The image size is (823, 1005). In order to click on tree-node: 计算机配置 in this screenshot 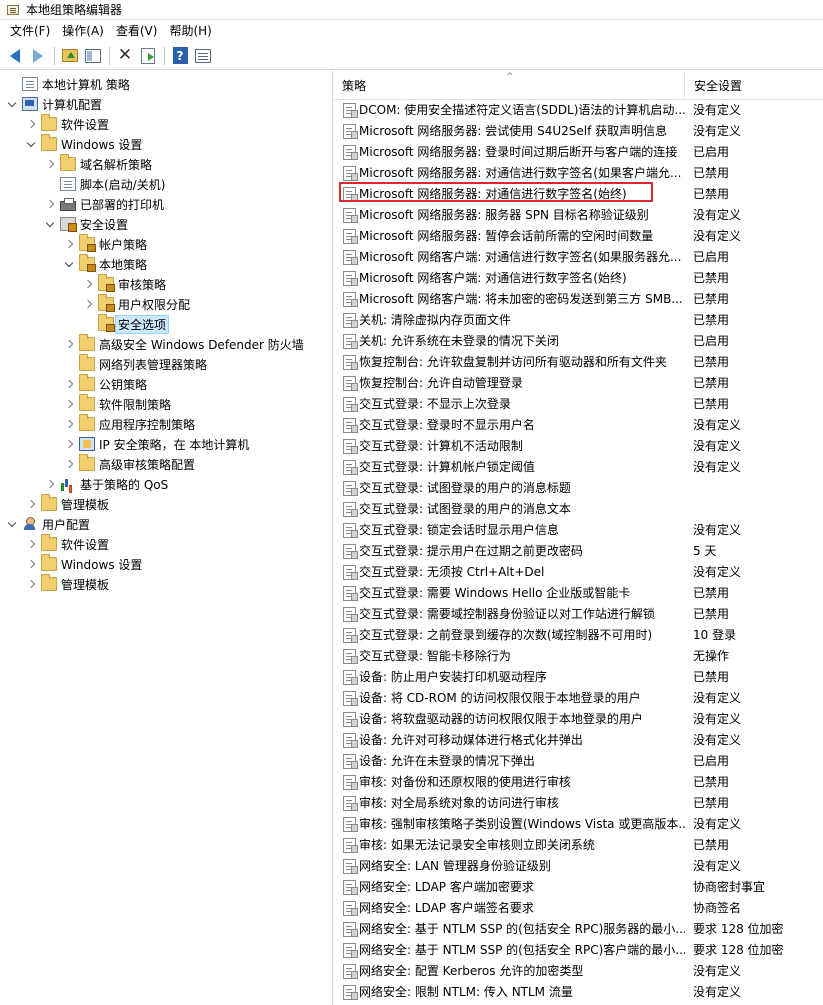, I will do `click(54, 104)`.